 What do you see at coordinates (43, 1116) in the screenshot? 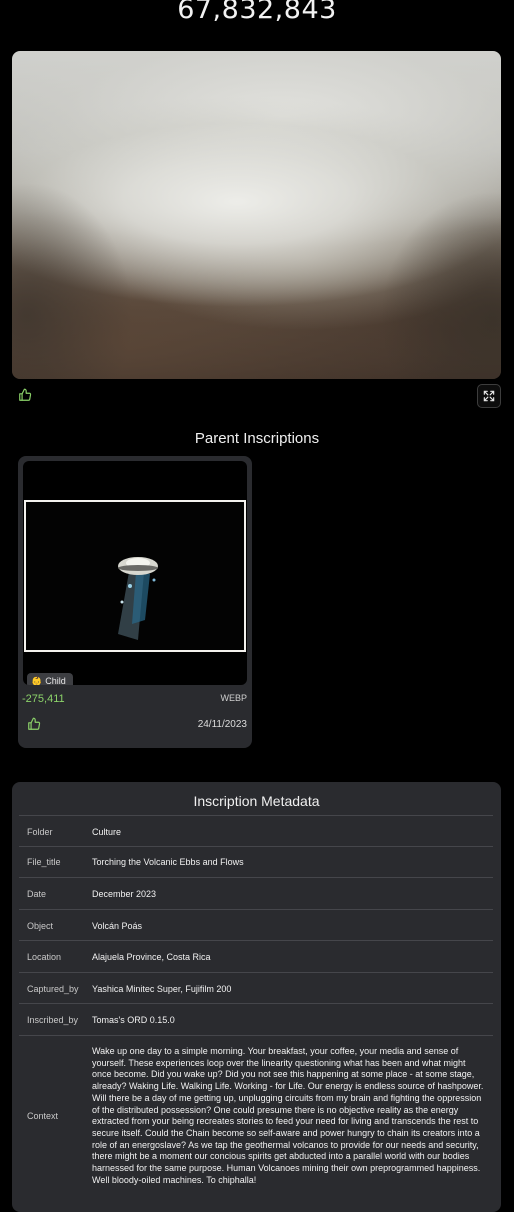
I see `metadata-key: Context` at bounding box center [43, 1116].